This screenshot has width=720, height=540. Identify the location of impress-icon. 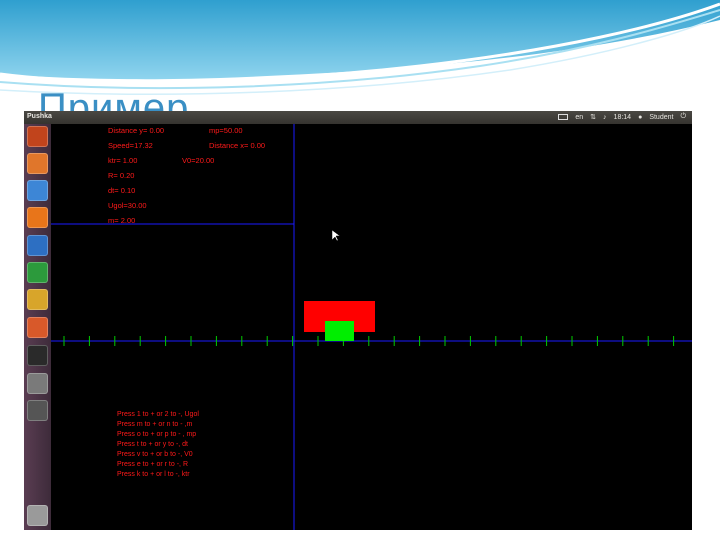
(37, 327).